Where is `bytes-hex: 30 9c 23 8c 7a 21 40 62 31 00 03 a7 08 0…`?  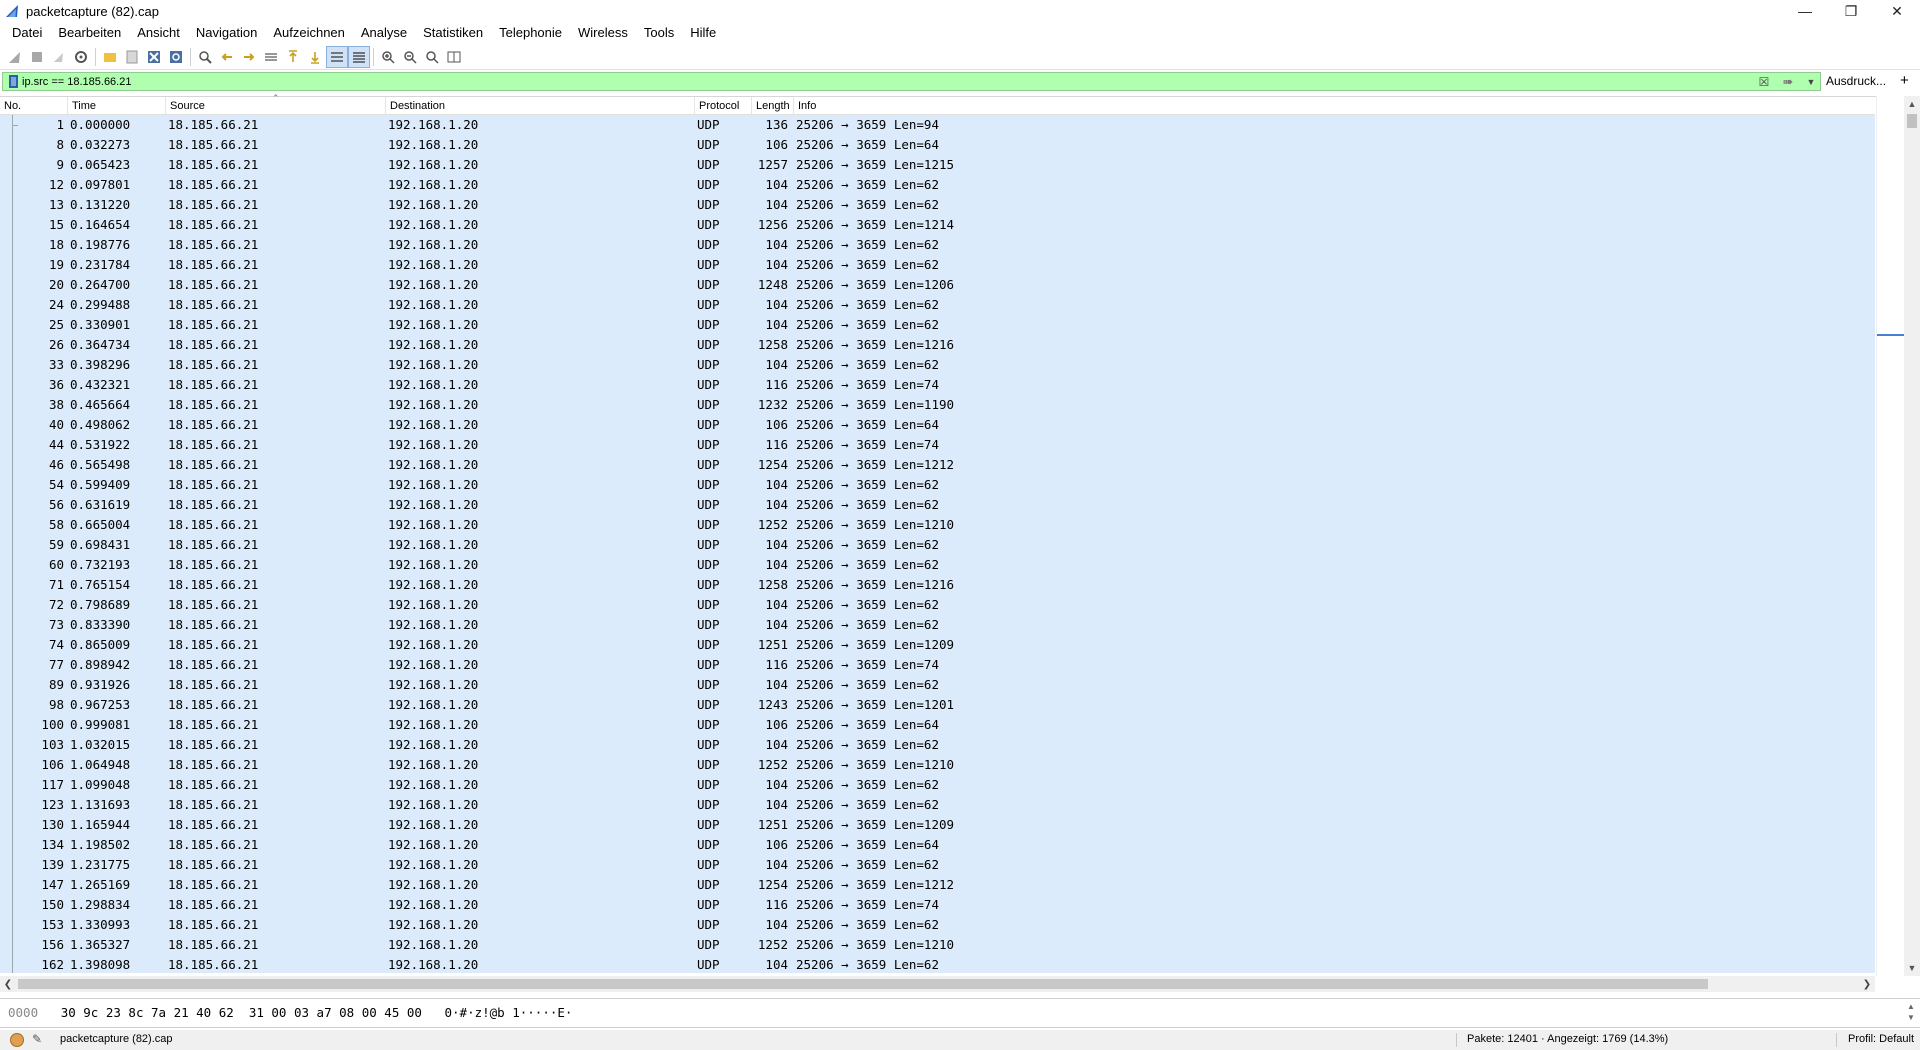 bytes-hex: 30 9c 23 8c 7a 21 40 62 31 00 03 a7 08 0… is located at coordinates (241, 1012).